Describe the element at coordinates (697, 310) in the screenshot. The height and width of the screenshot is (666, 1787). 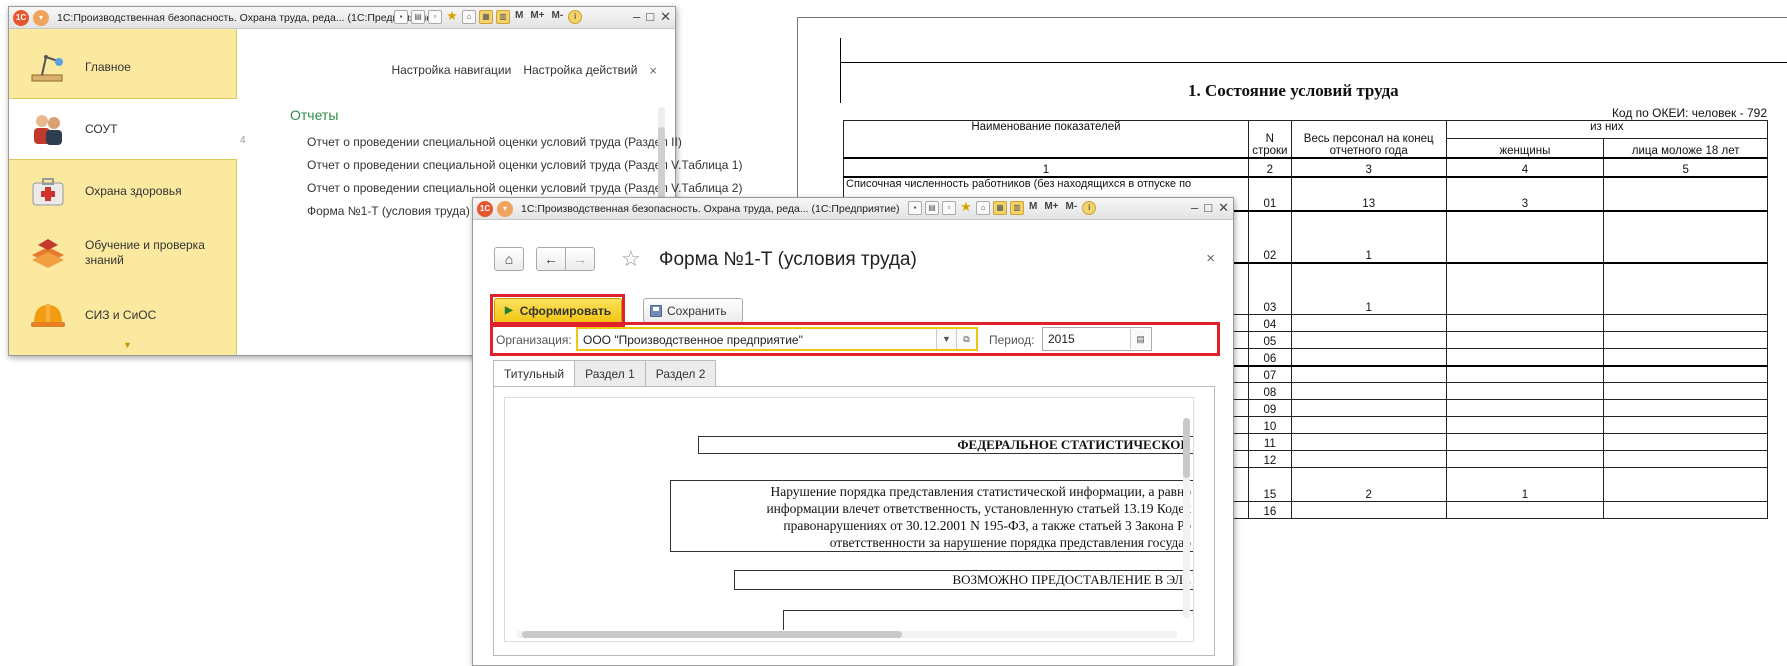
I see `save-label: Сохранить` at that location.